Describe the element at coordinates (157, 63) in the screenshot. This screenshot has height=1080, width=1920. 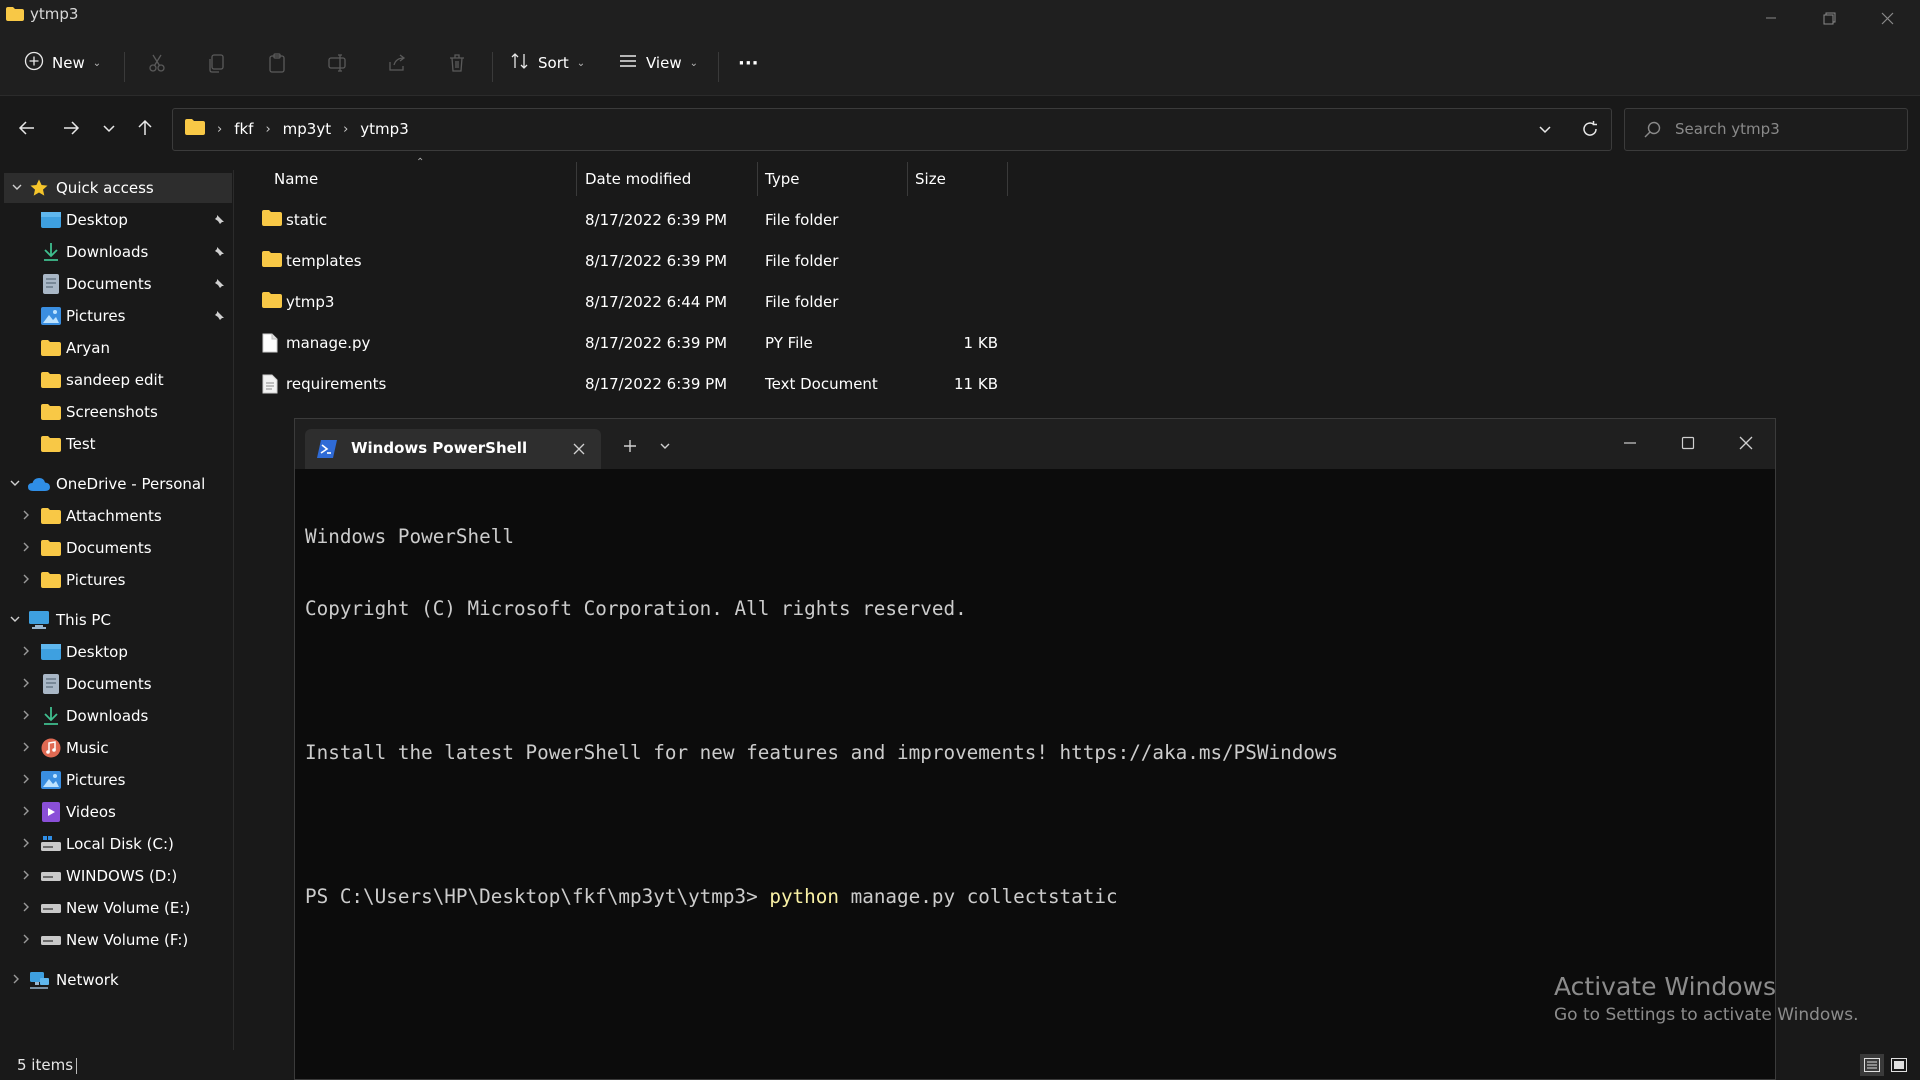
I see `cut-icon` at that location.